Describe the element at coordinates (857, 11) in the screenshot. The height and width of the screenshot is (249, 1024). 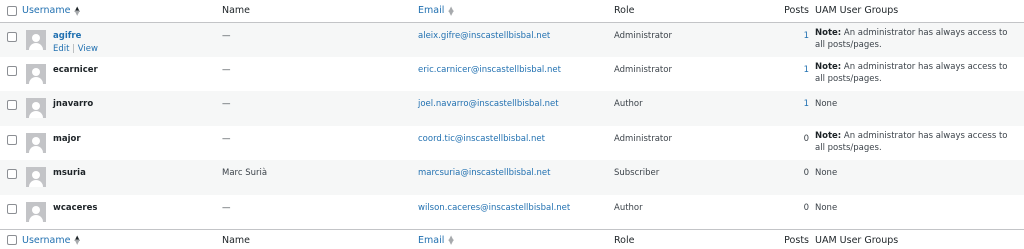
I see `column-header-groups: UAM User Groups` at that location.